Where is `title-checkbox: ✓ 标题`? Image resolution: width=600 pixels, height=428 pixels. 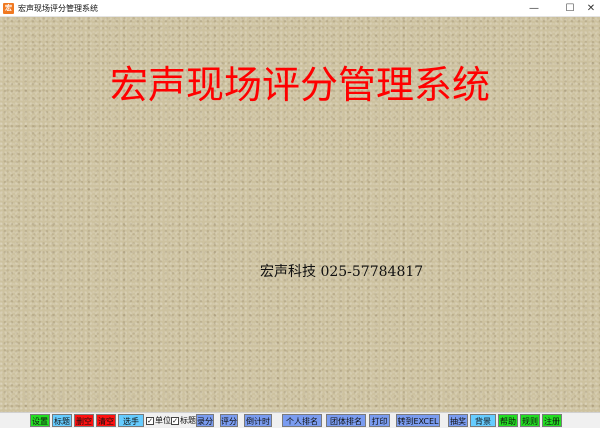
title-checkbox: ✓ 标题 is located at coordinates (183, 420).